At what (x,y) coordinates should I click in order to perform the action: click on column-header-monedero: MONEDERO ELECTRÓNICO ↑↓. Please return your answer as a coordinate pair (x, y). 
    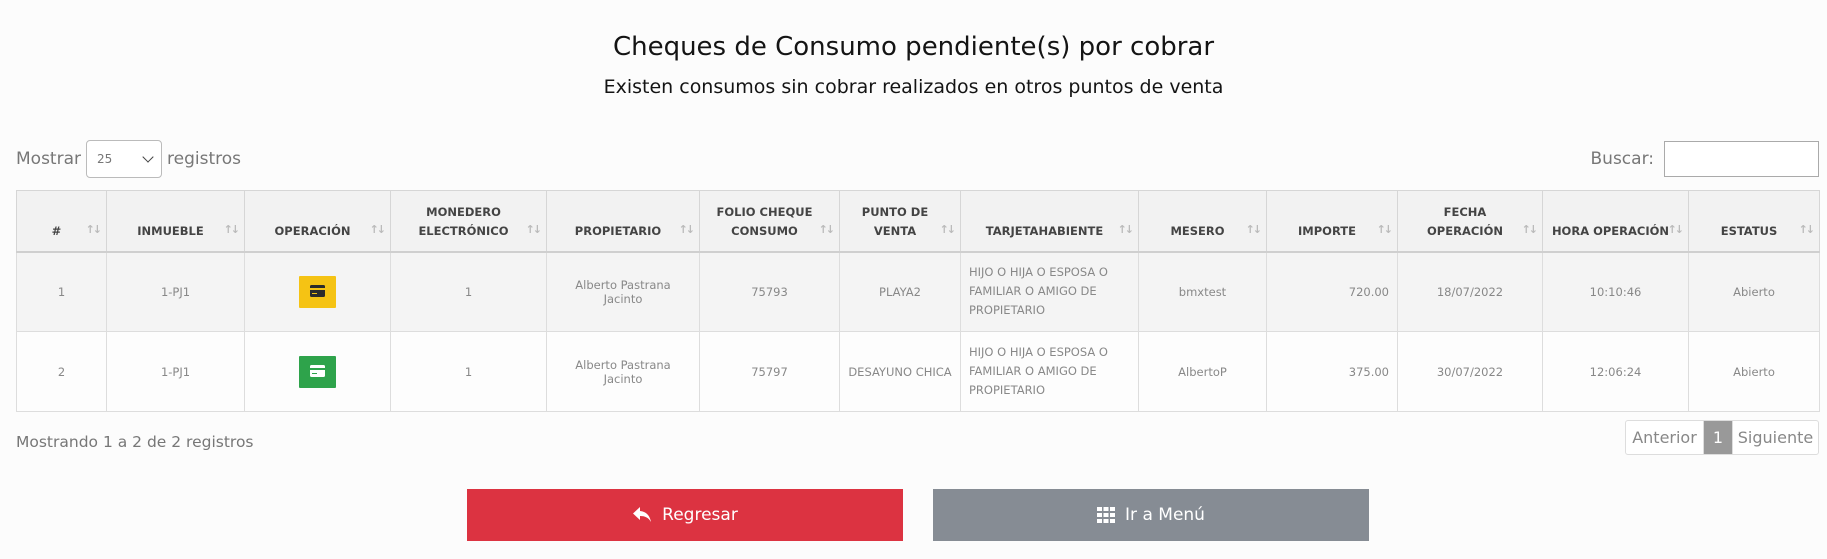
    Looking at the image, I should click on (468, 221).